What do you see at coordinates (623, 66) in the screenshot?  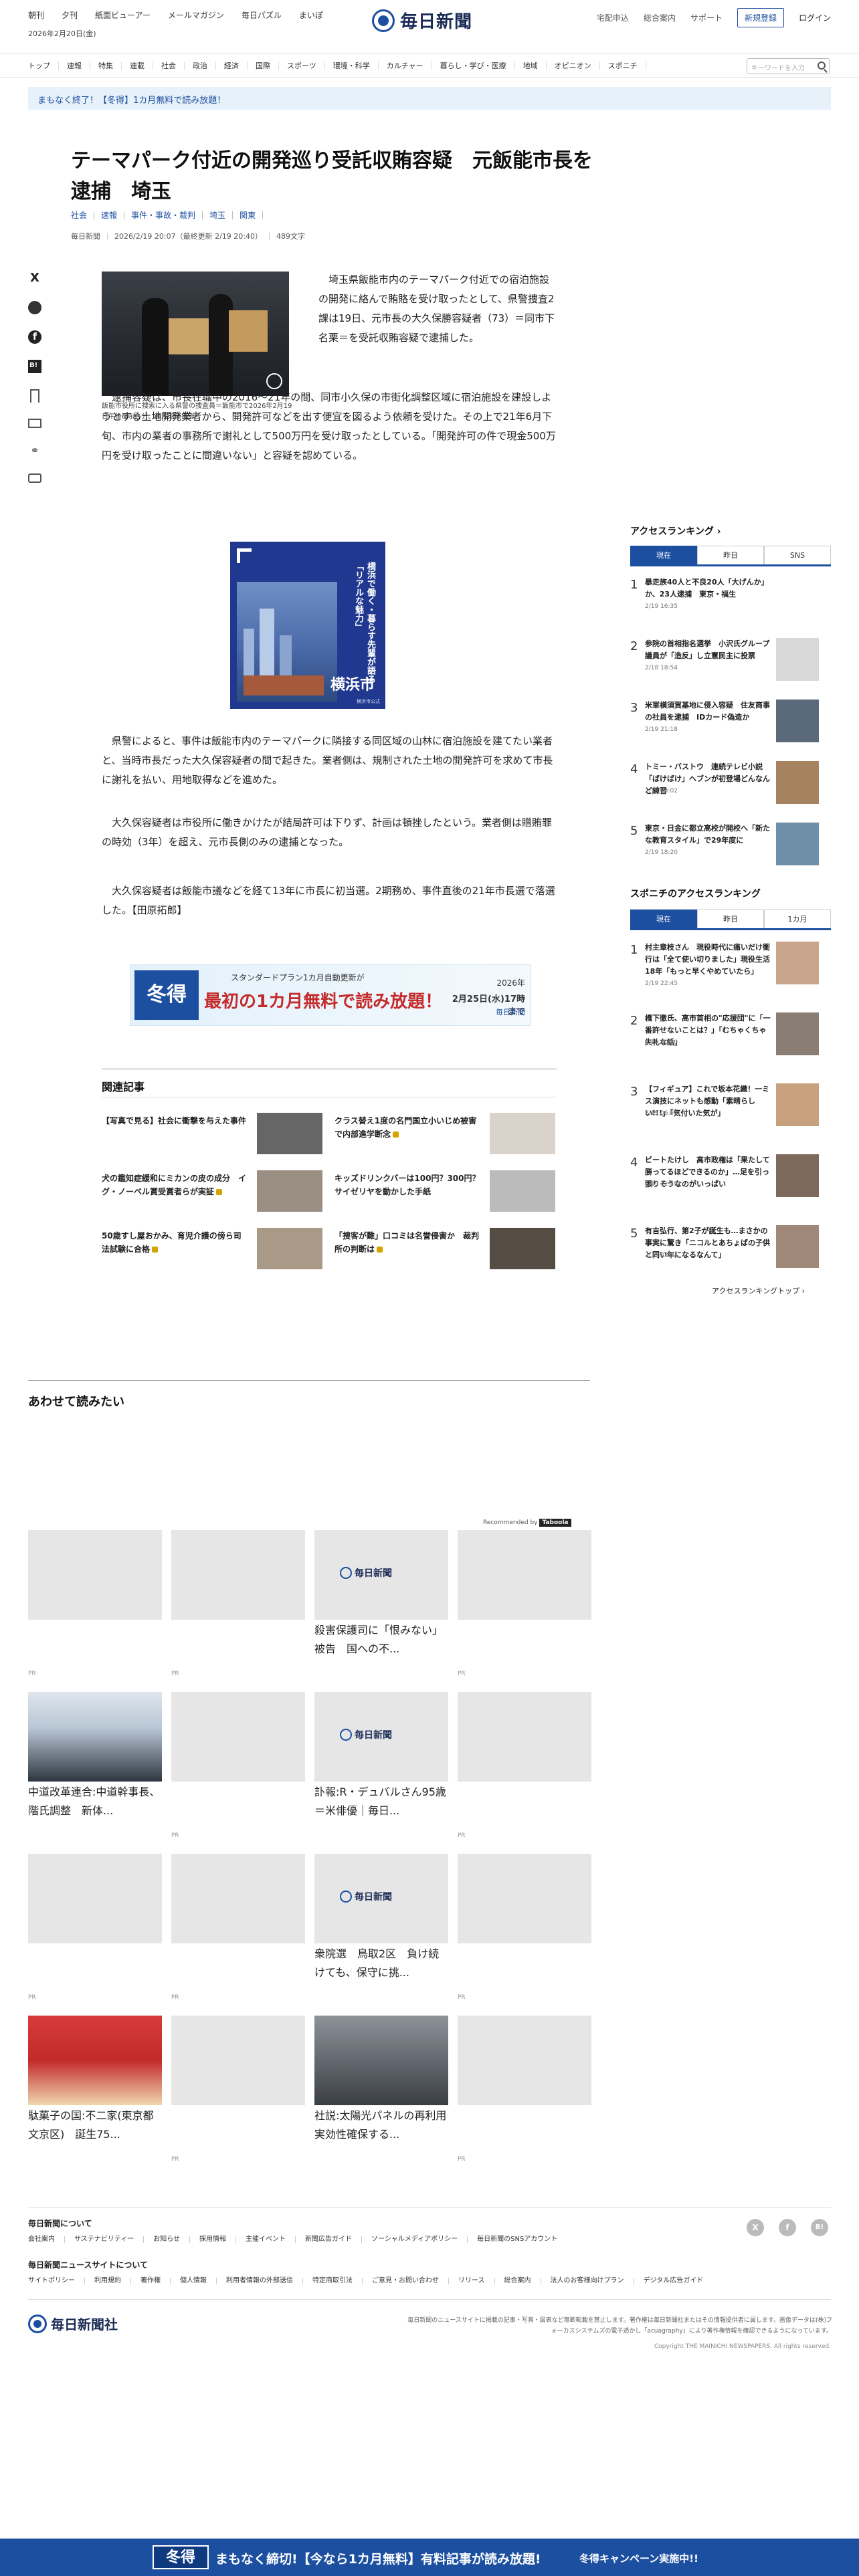 I see `nav-item: スポニチ` at bounding box center [623, 66].